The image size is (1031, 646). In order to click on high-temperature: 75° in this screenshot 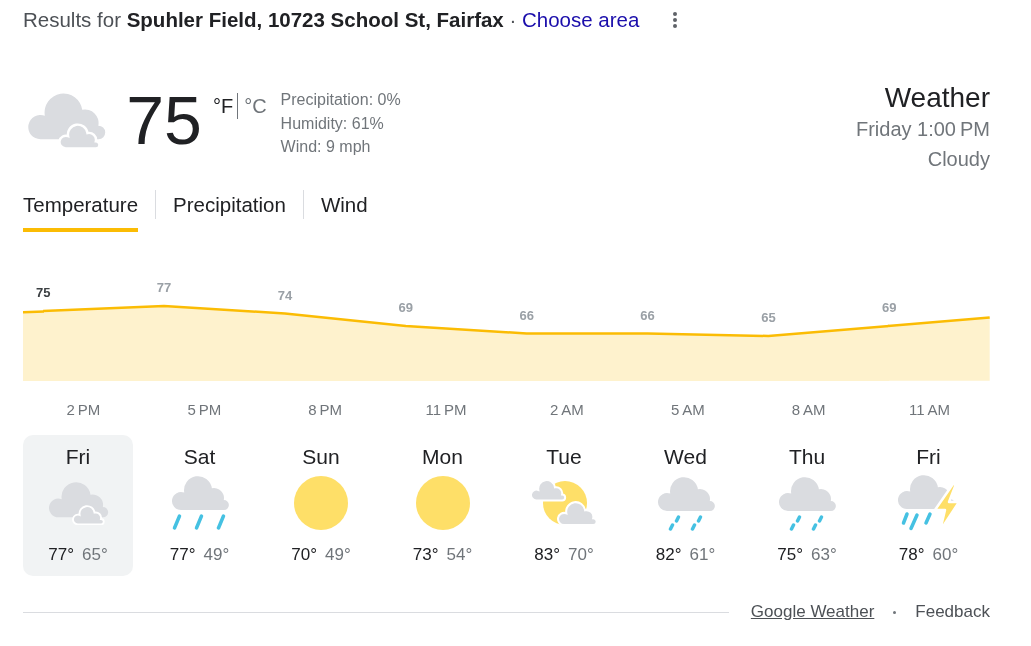, I will do `click(790, 555)`.